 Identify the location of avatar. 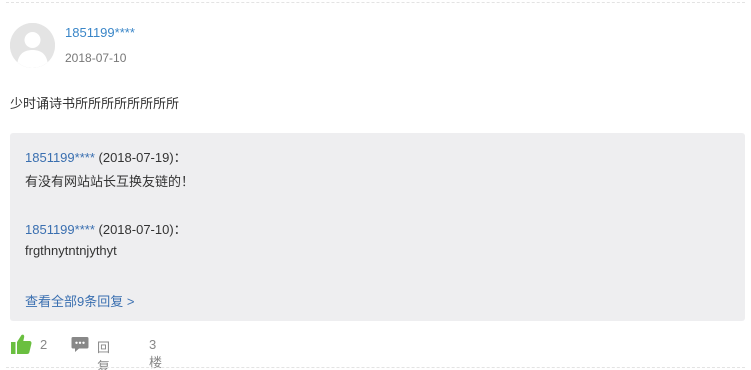
(32, 45).